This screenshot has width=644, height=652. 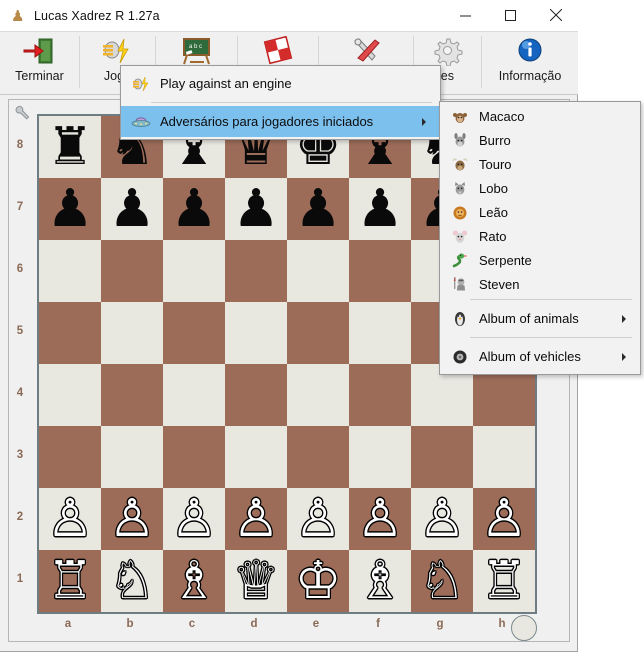 What do you see at coordinates (460, 284) in the screenshot?
I see `knight-person-icon` at bounding box center [460, 284].